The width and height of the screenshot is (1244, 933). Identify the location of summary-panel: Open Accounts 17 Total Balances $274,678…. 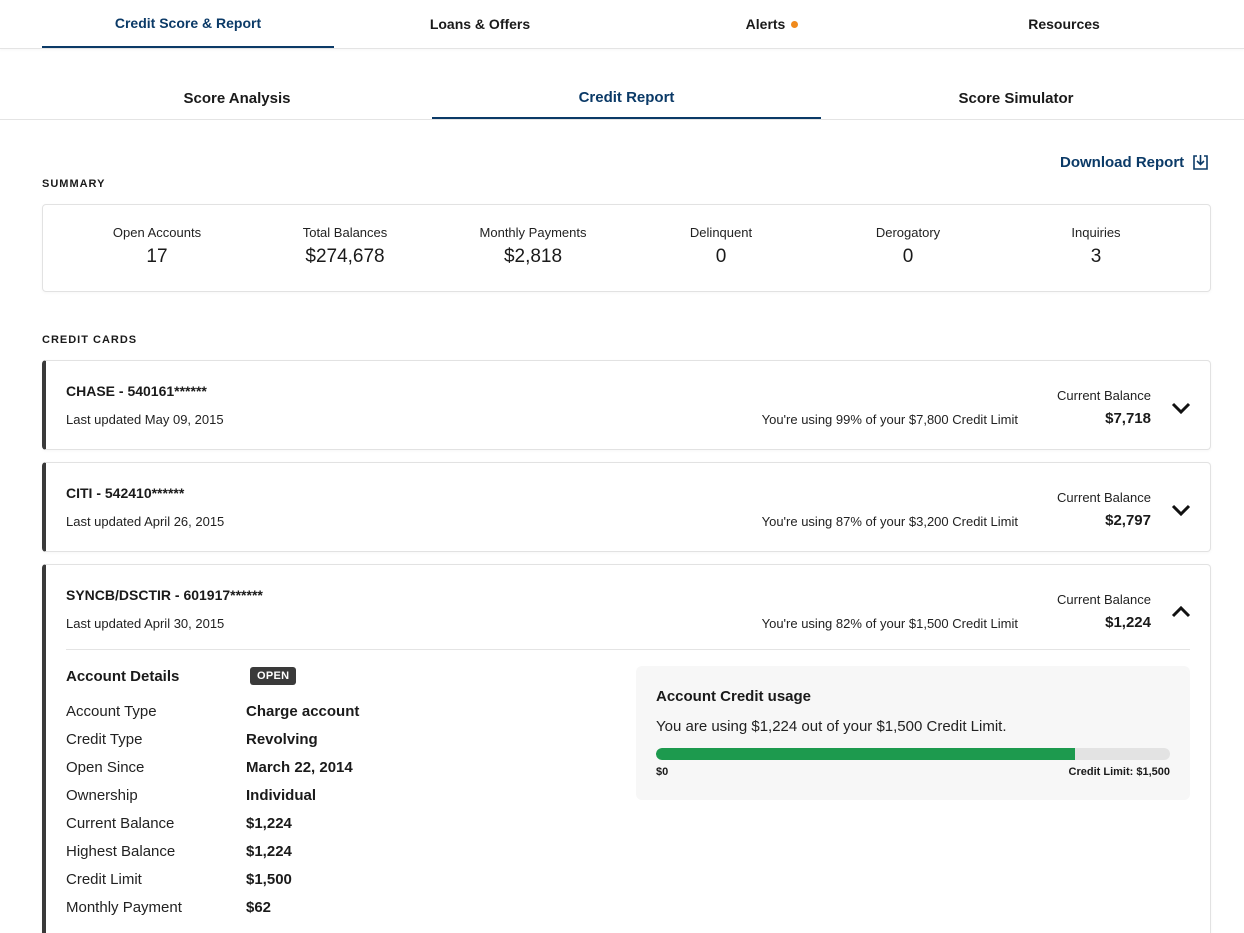
(626, 248).